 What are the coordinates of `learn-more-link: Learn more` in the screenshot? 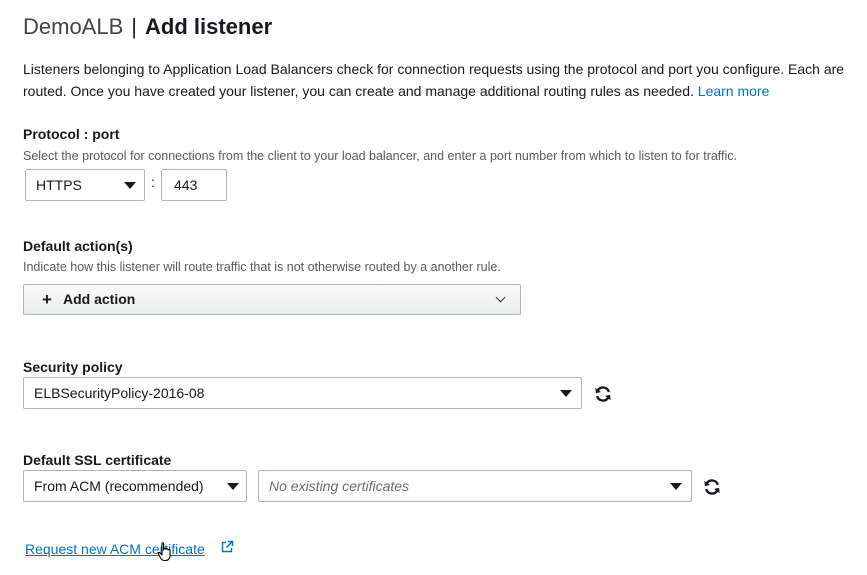 It's located at (734, 91).